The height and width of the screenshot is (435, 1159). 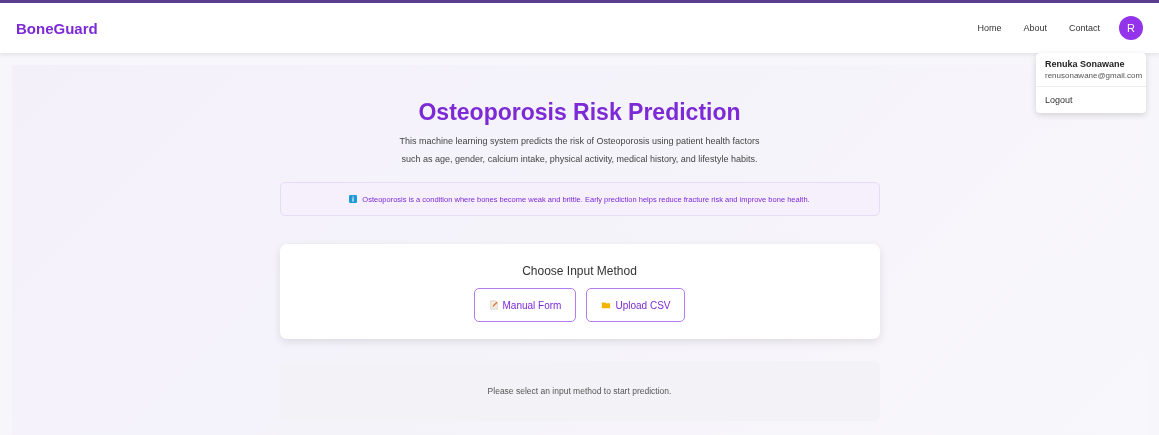 What do you see at coordinates (57, 28) in the screenshot?
I see `brand-logo: BoneGuard` at bounding box center [57, 28].